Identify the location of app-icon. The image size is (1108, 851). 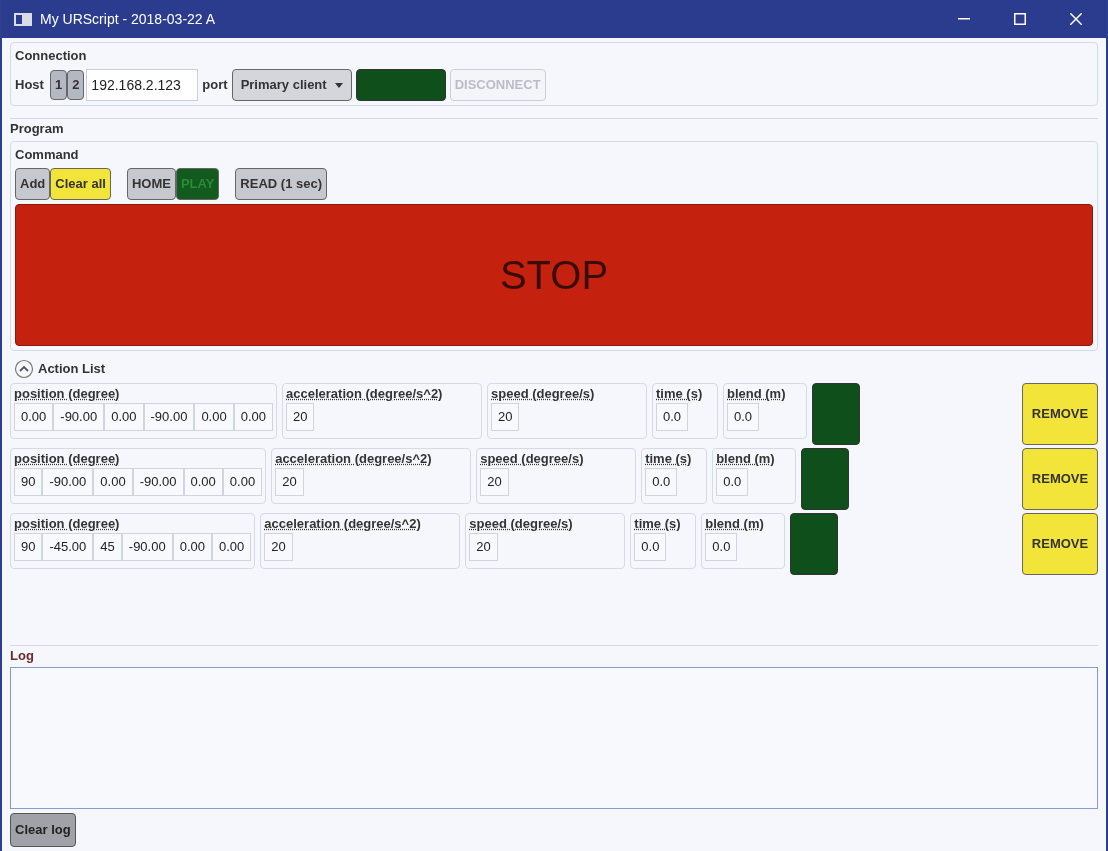
(23, 19).